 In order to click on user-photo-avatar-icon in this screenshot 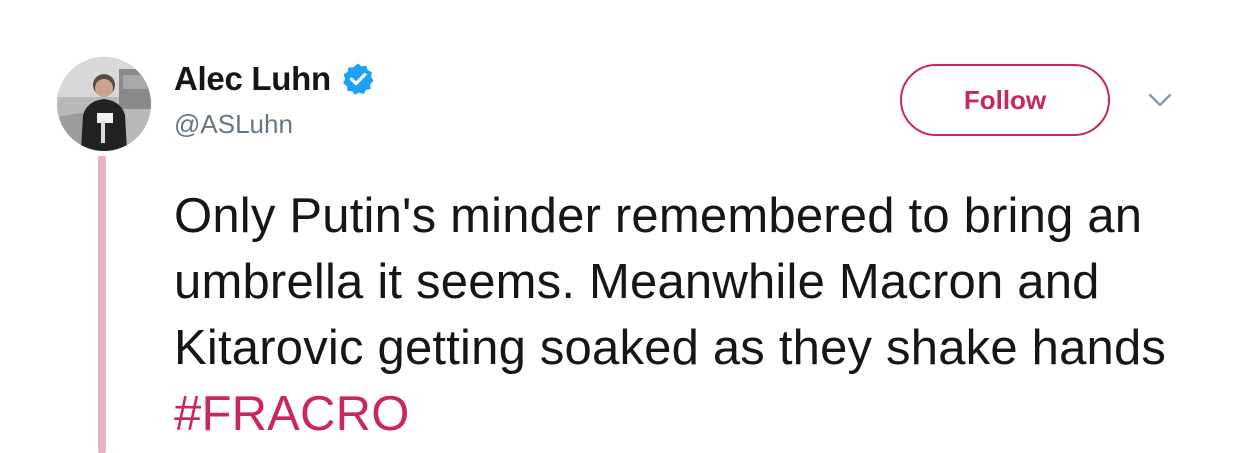, I will do `click(104, 104)`.